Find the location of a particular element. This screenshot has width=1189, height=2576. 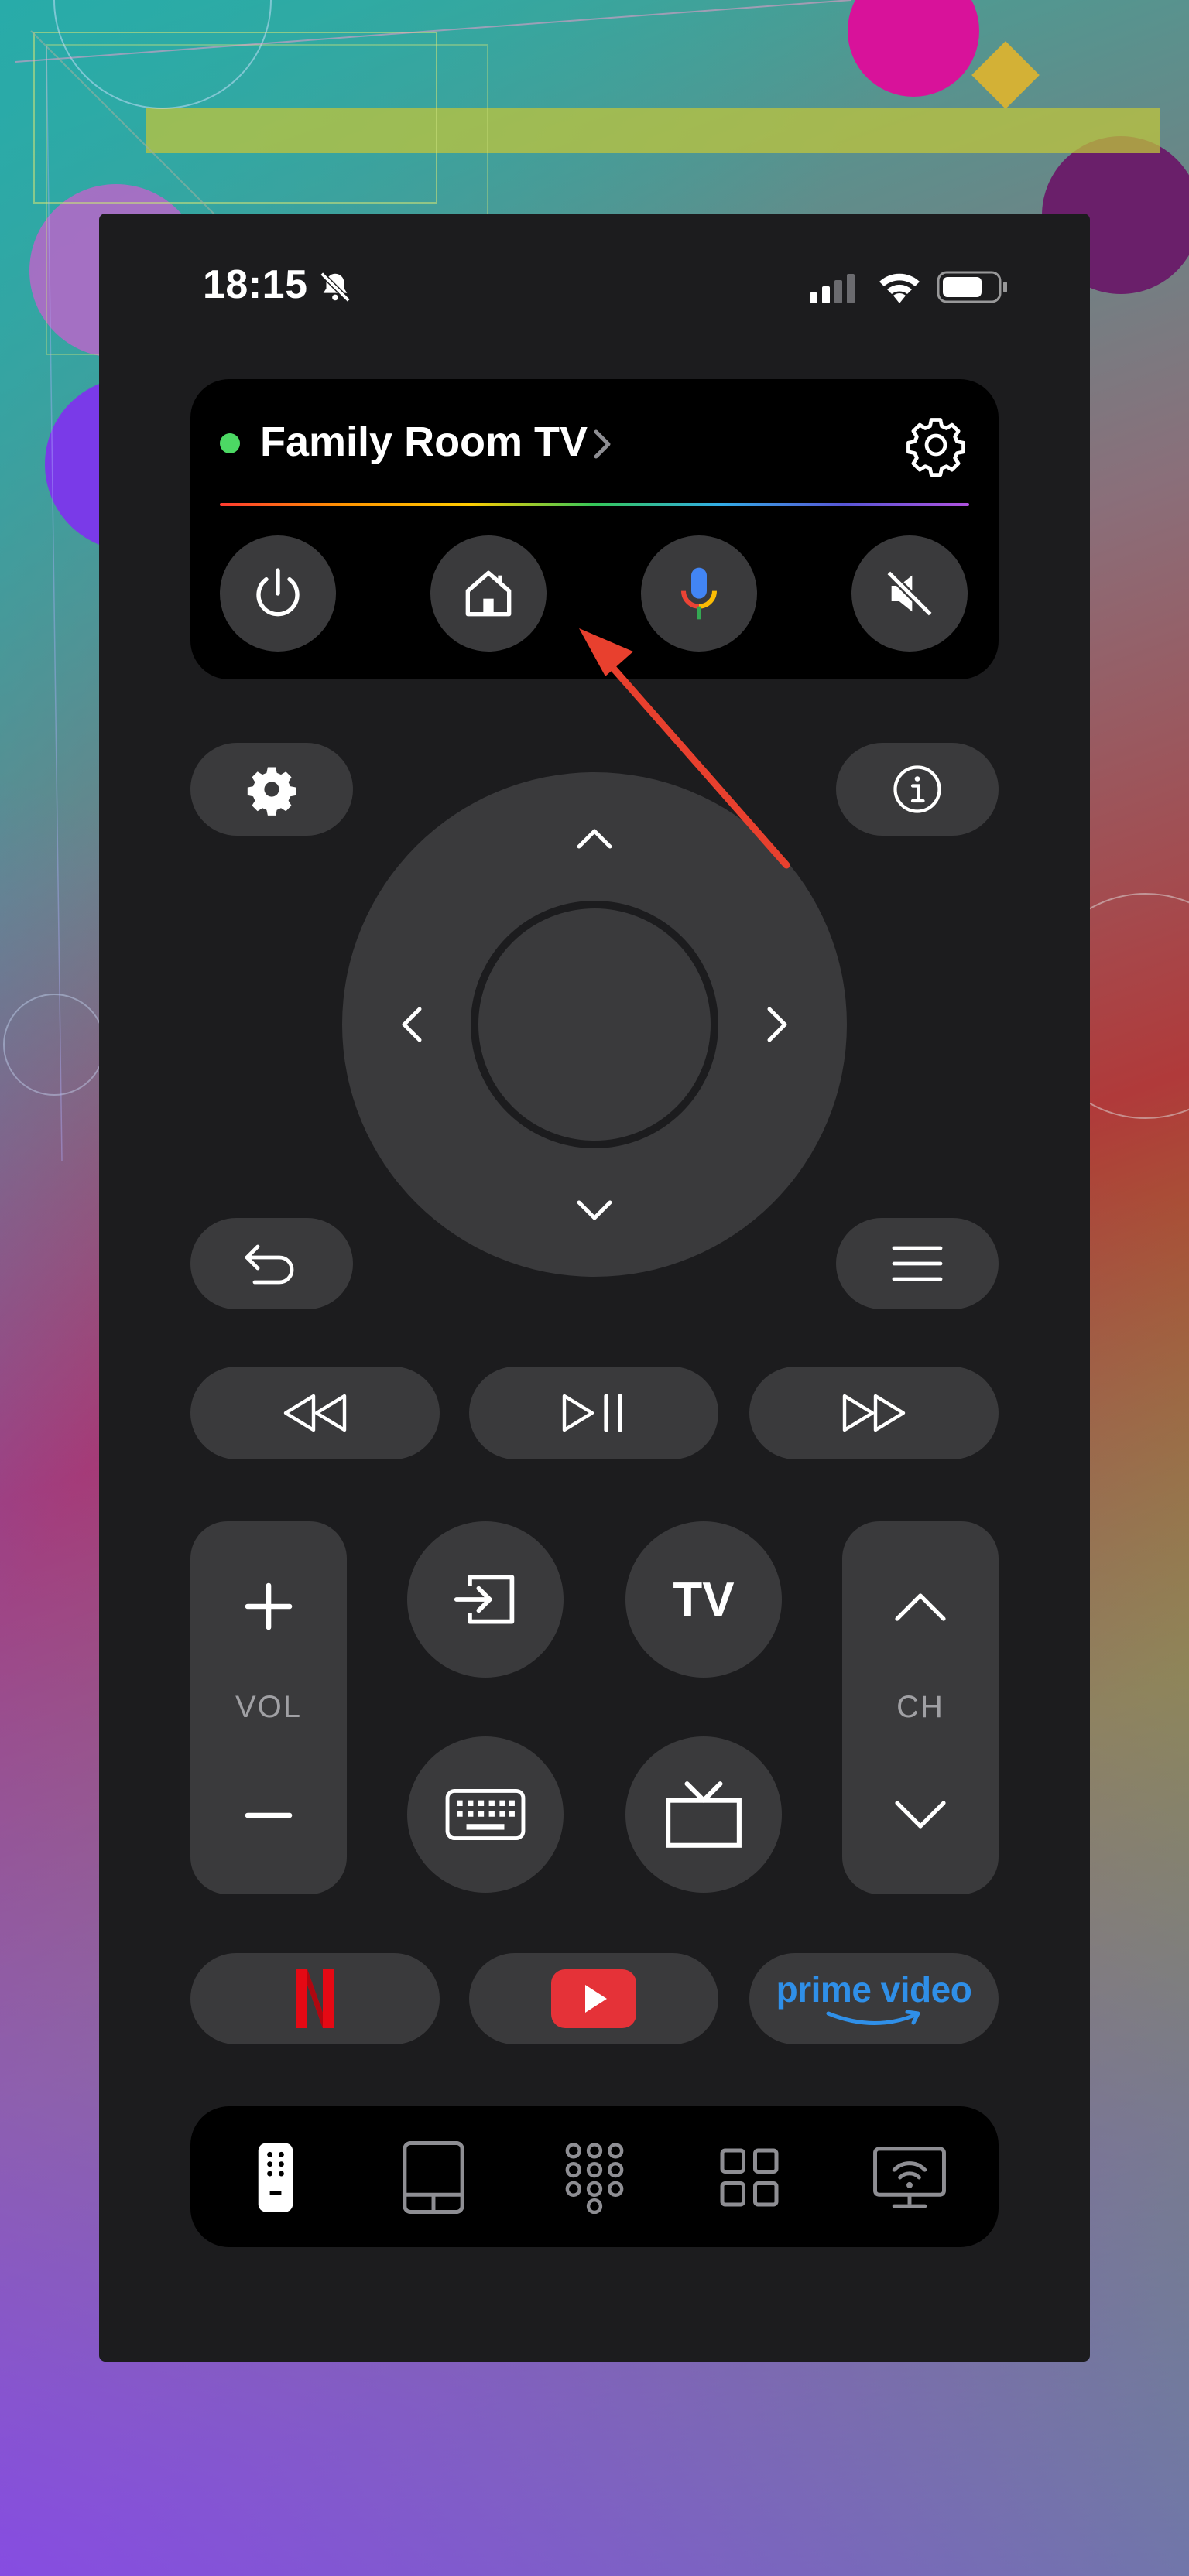

power-icon is located at coordinates (278, 593).